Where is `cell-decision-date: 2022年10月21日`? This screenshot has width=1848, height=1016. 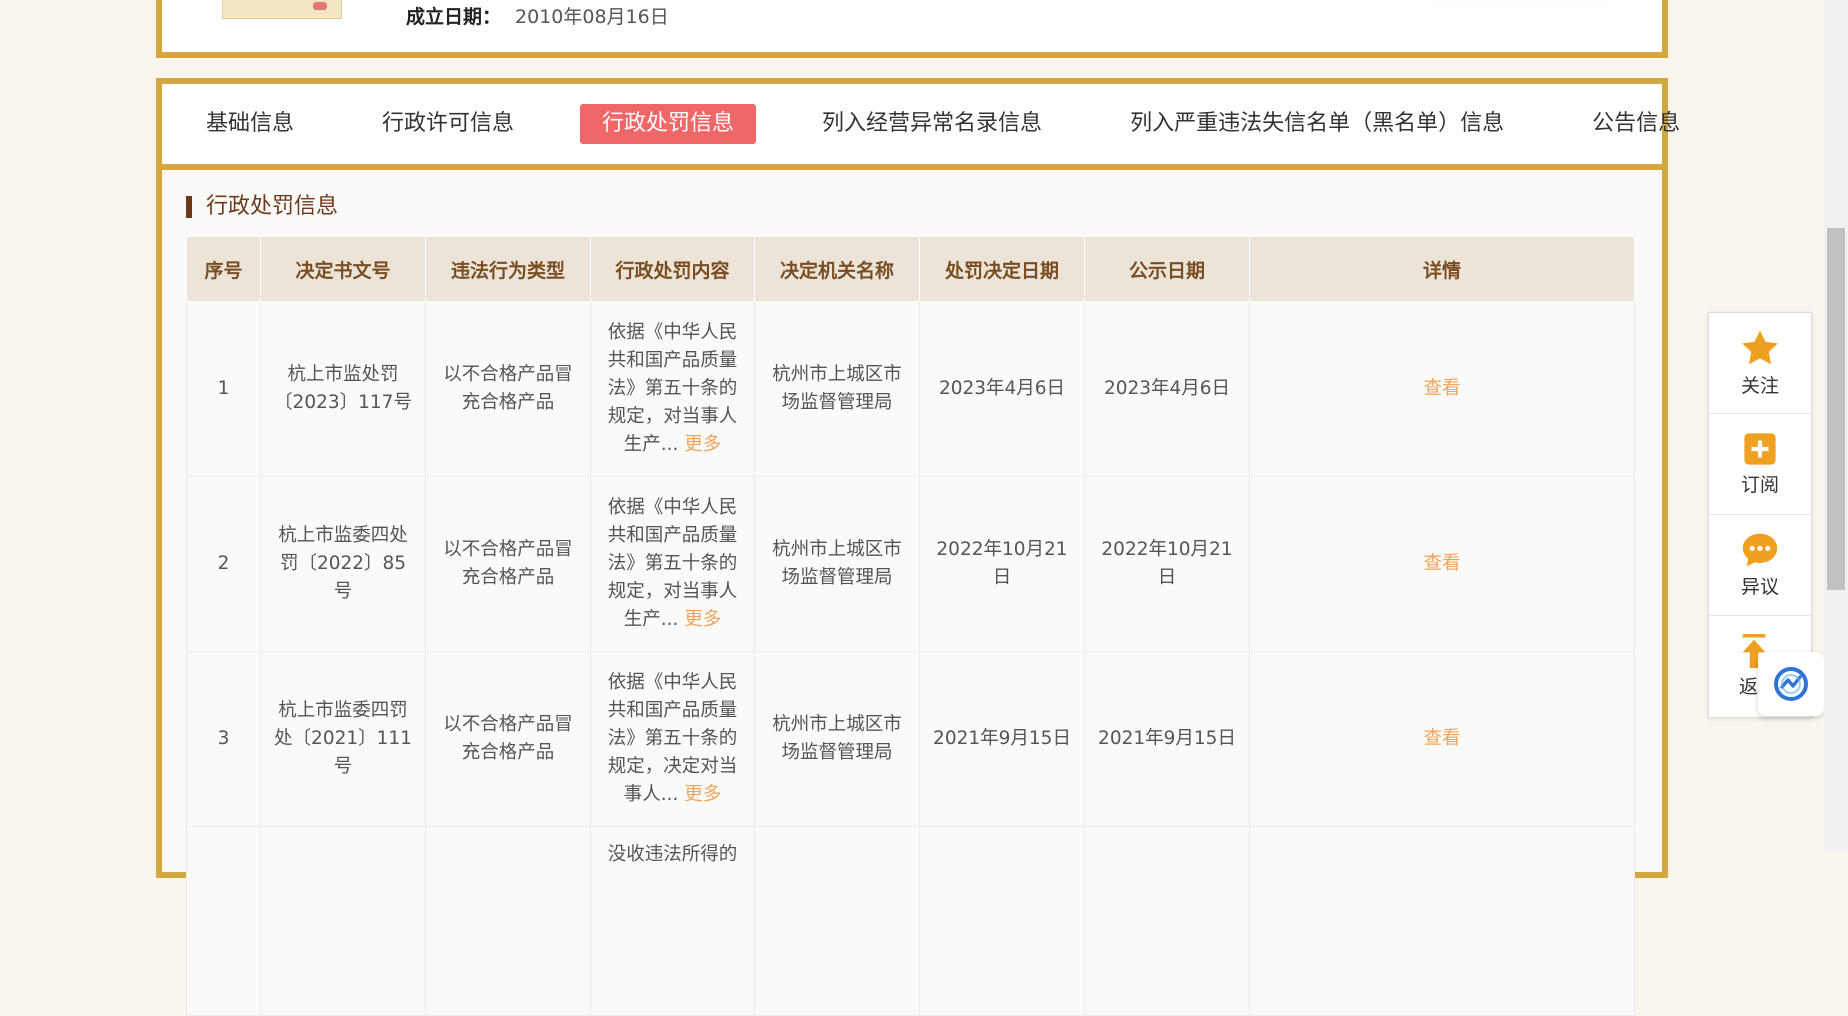
cell-decision-date: 2022年10月21日 is located at coordinates (1002, 564).